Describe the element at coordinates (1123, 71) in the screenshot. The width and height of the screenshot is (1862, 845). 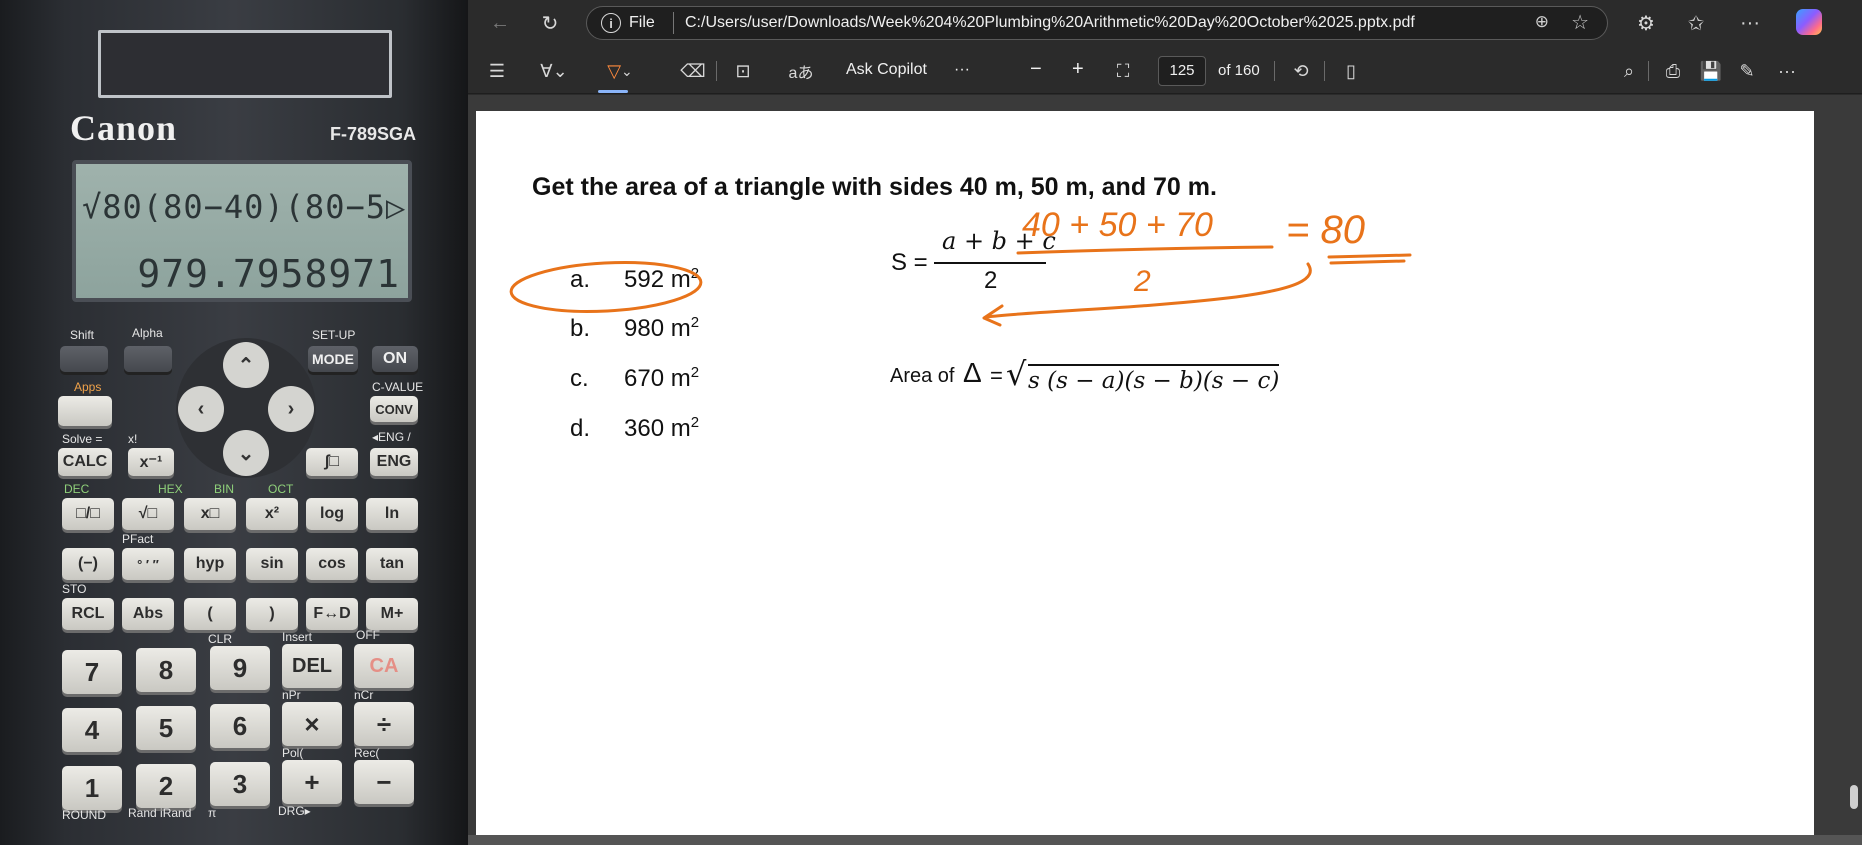
I see `fit-page-icon: ⛶` at that location.